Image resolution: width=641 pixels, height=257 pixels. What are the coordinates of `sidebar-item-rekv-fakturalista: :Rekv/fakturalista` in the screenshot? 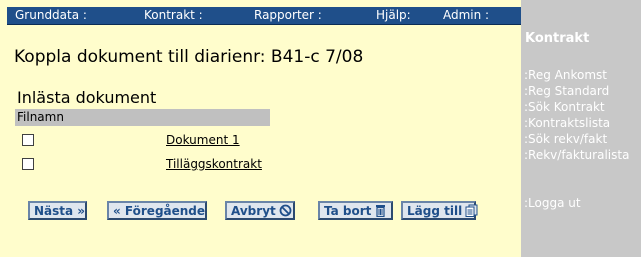 It's located at (576, 155).